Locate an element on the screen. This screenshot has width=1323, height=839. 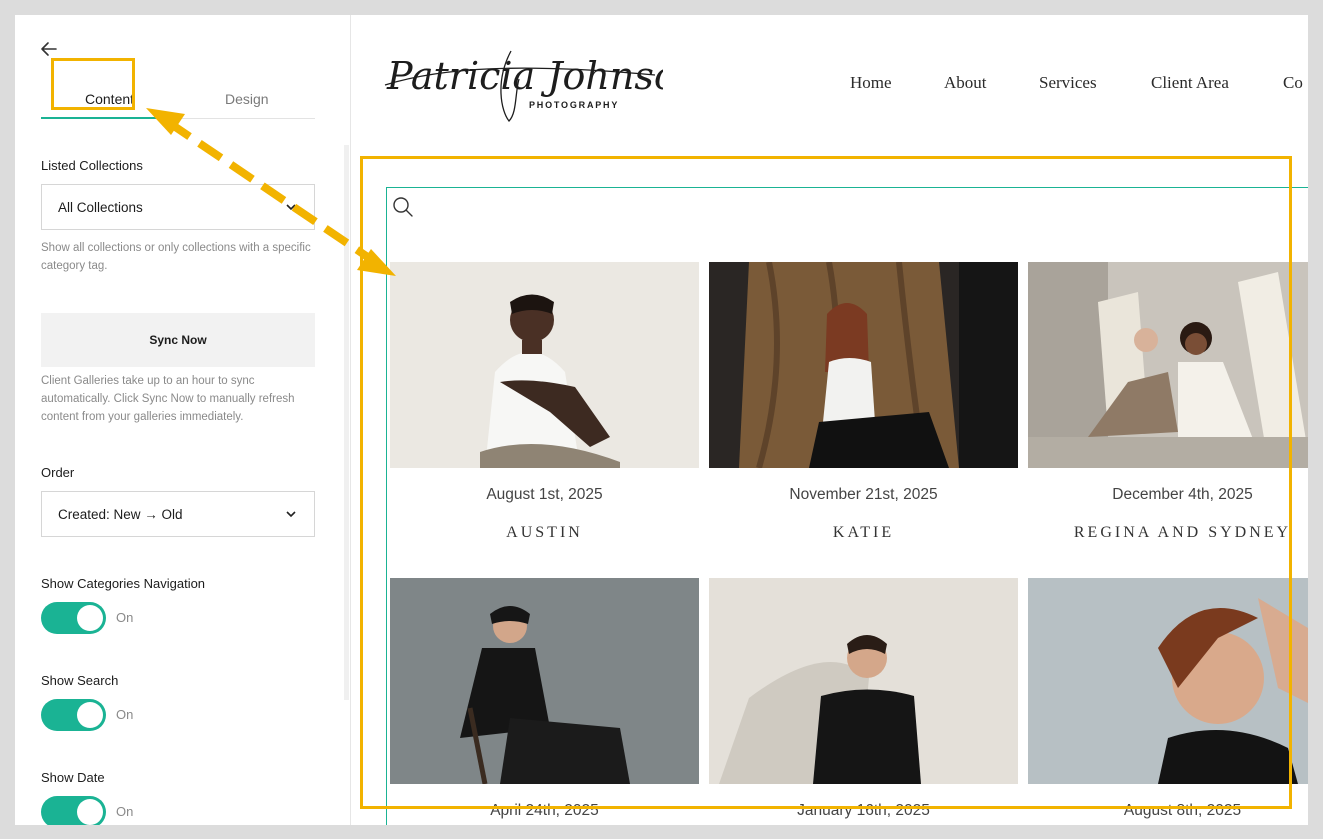
nav-about: About is located at coordinates (965, 83).